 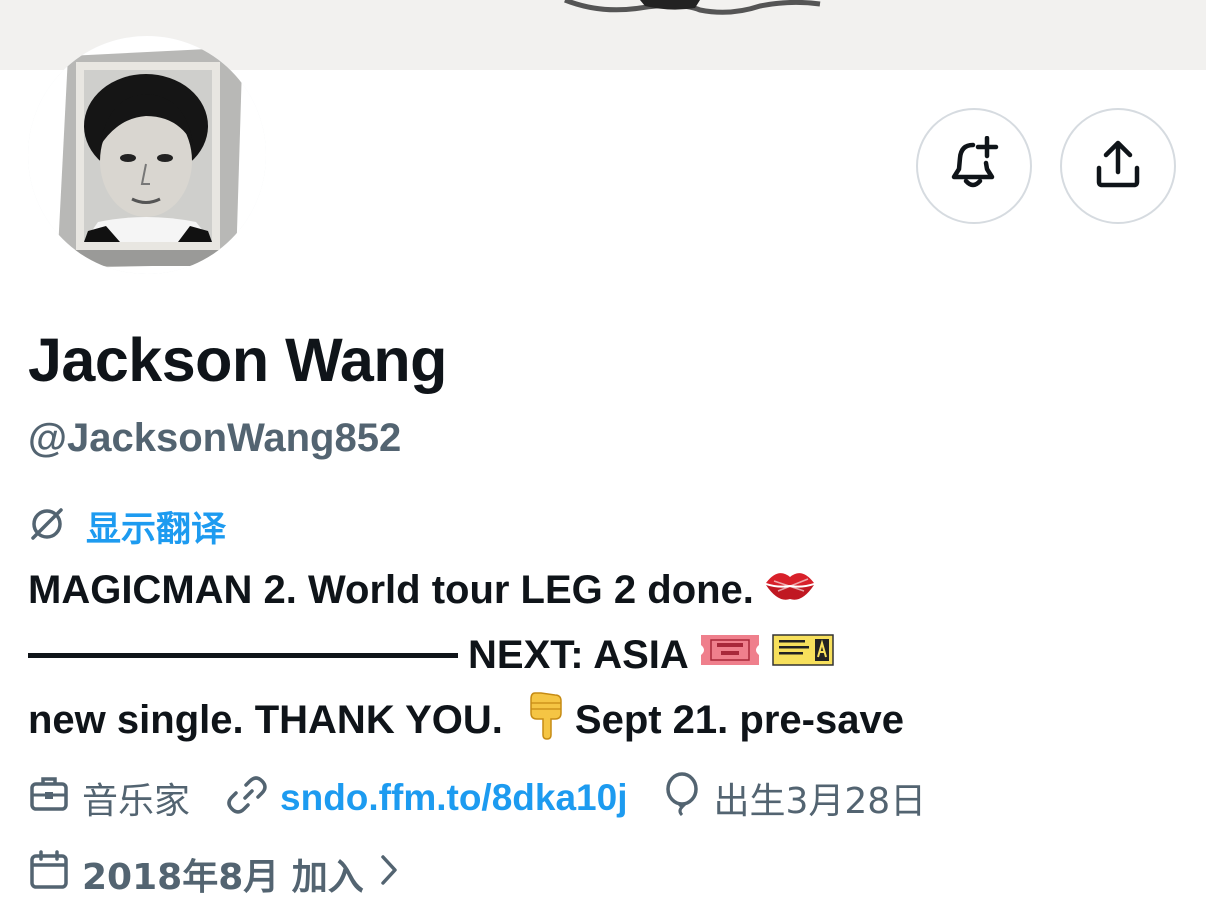 I want to click on bio-text: NEXT: ASIA, so click(x=578, y=654).